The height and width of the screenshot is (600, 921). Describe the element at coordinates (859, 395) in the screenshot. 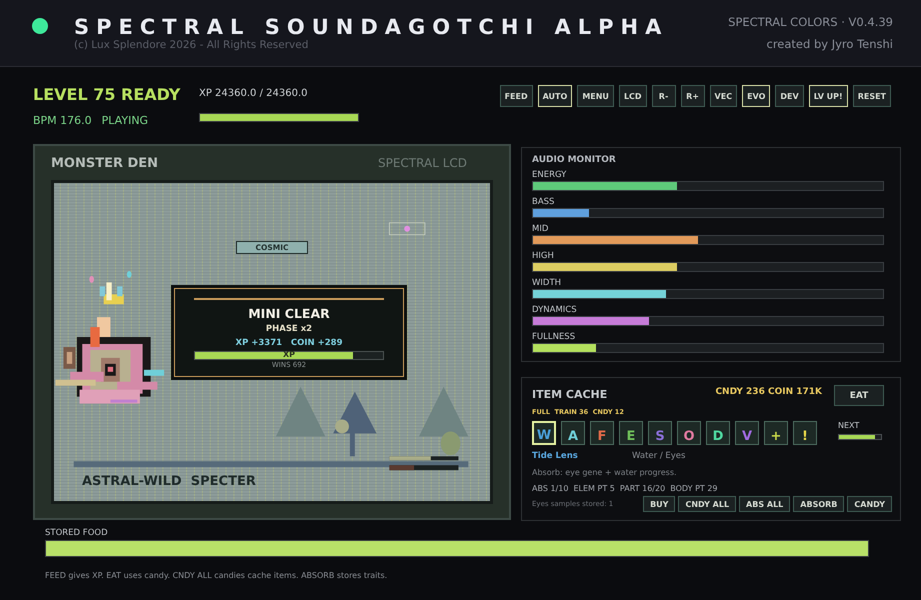

I see `eat-button: EAT` at that location.